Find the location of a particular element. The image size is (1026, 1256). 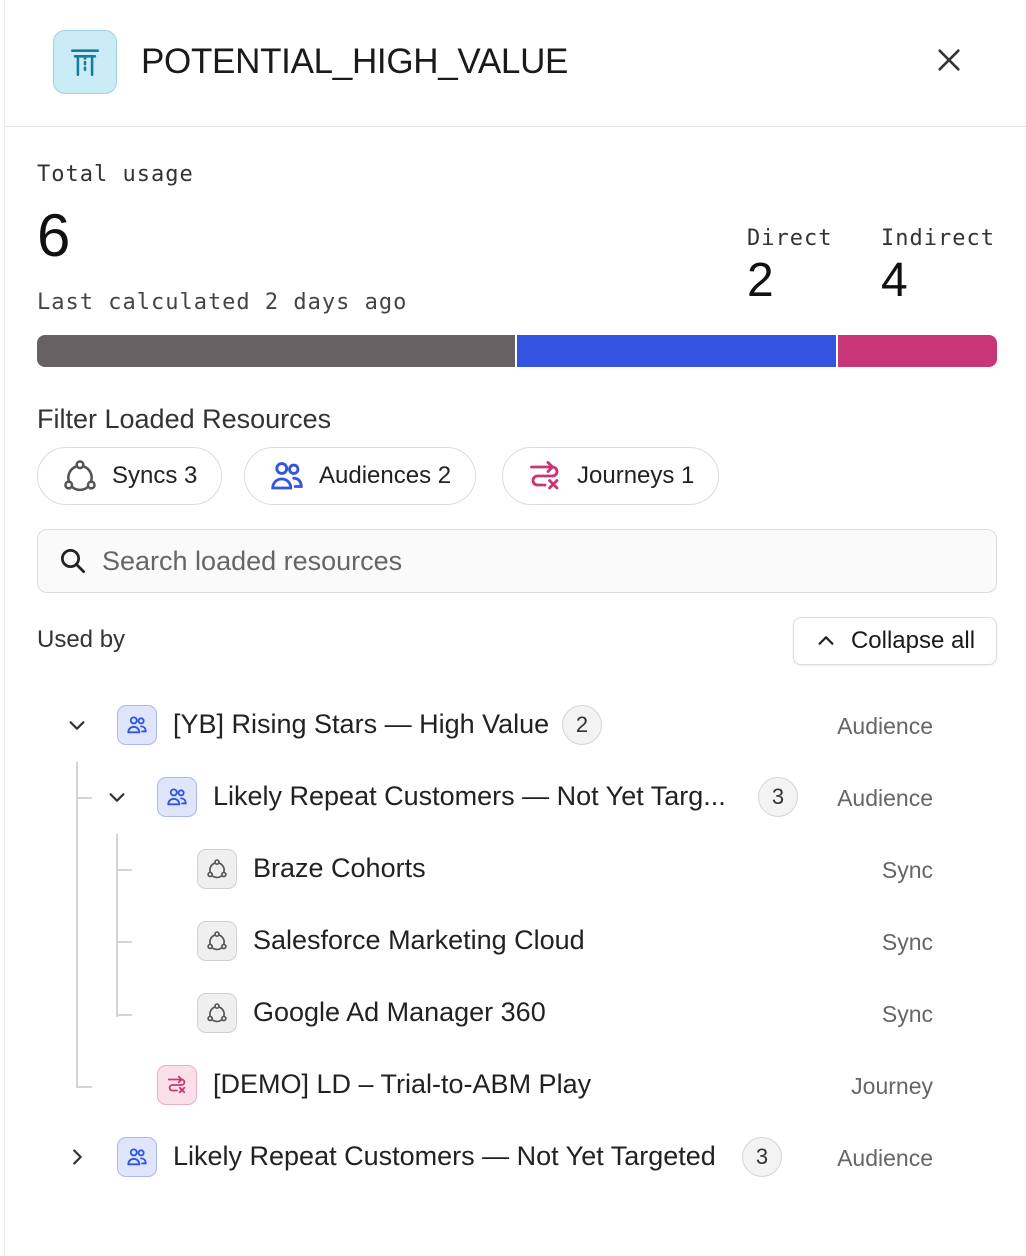

usage-count-badge: 2 is located at coordinates (582, 725).